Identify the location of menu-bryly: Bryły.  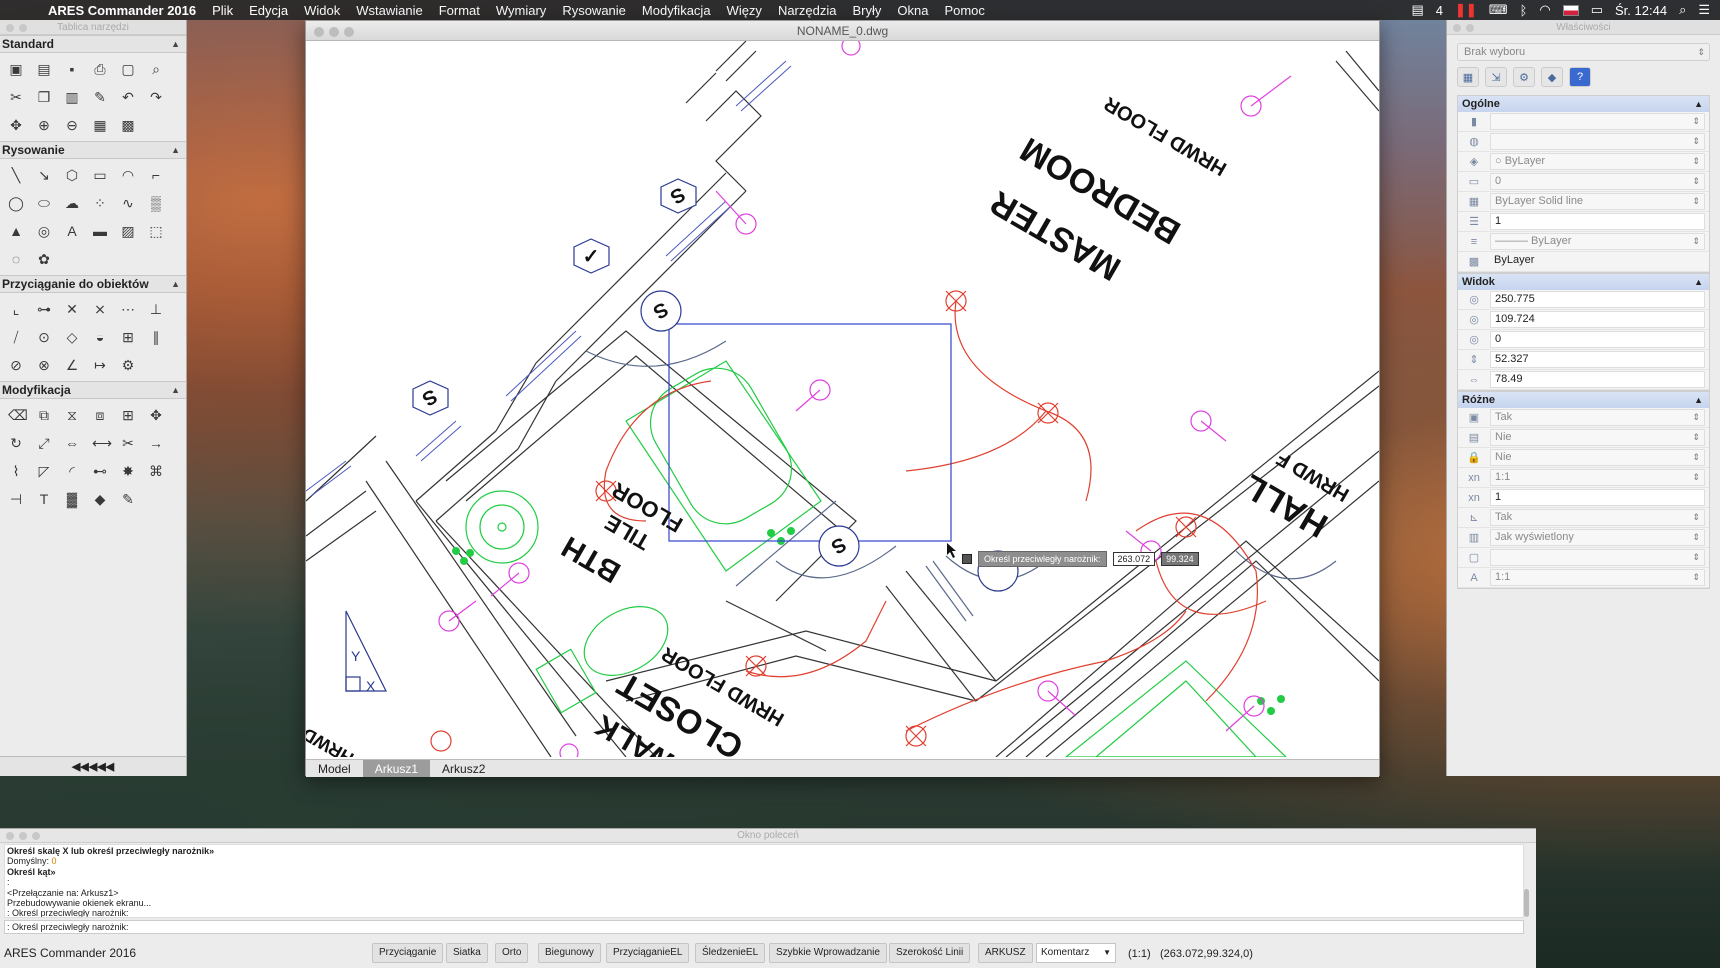
(866, 10).